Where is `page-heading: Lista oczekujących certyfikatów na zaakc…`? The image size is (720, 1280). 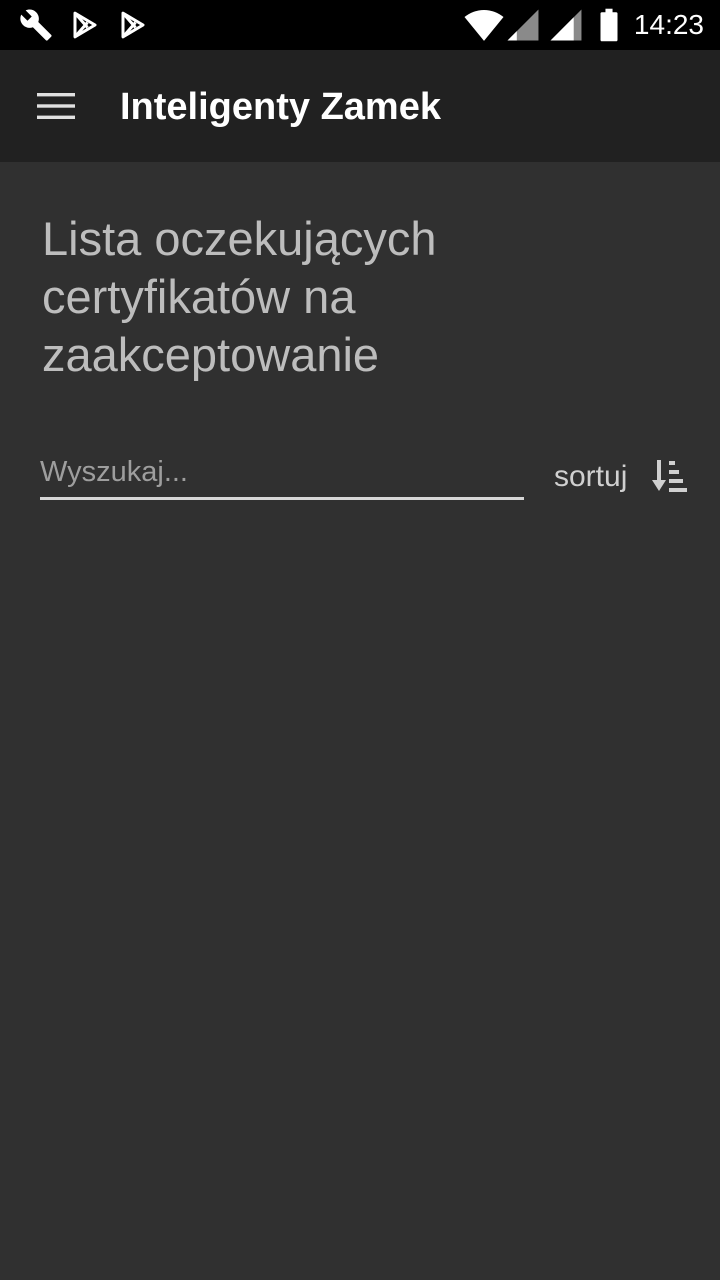 page-heading: Lista oczekujących certyfikatów na zaakc… is located at coordinates (239, 296).